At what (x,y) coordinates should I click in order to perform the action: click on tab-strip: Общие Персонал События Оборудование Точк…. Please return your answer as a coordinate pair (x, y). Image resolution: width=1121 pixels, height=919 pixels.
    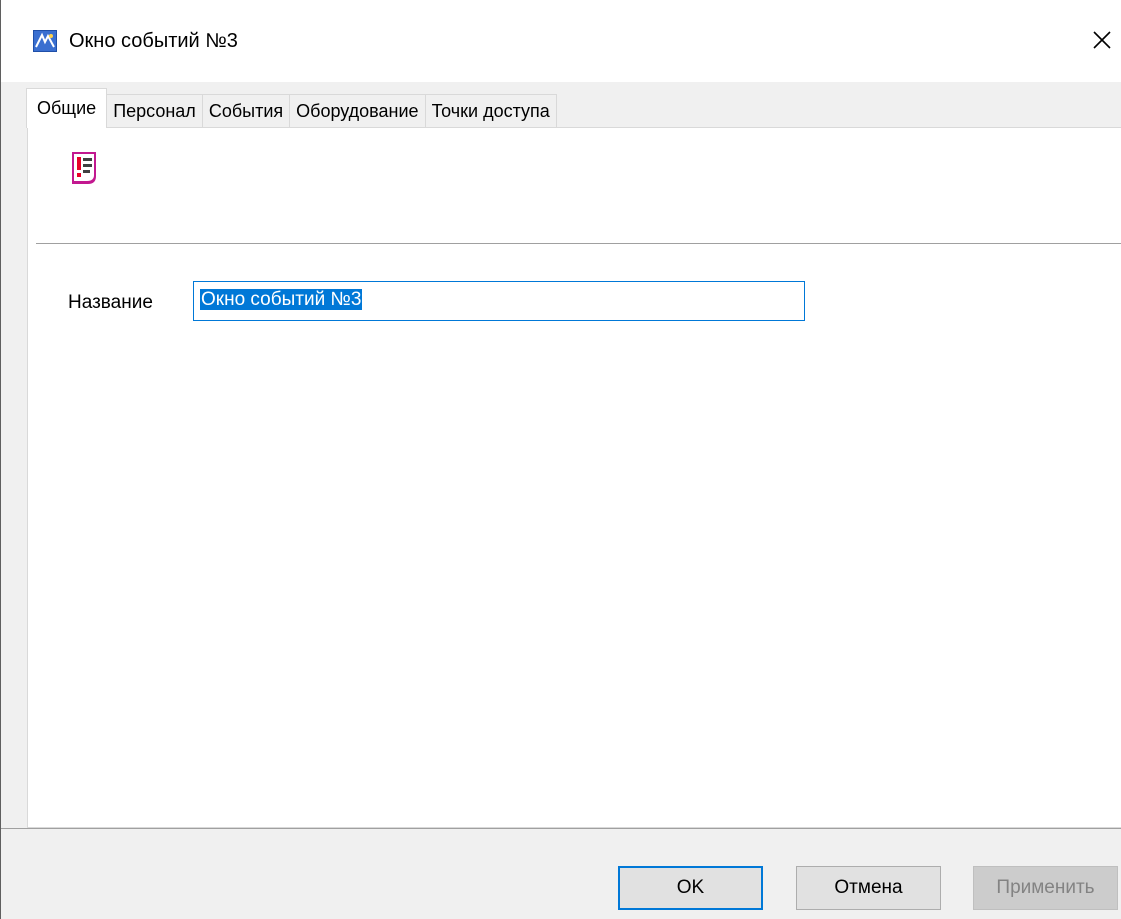
    Looking at the image, I should click on (291, 108).